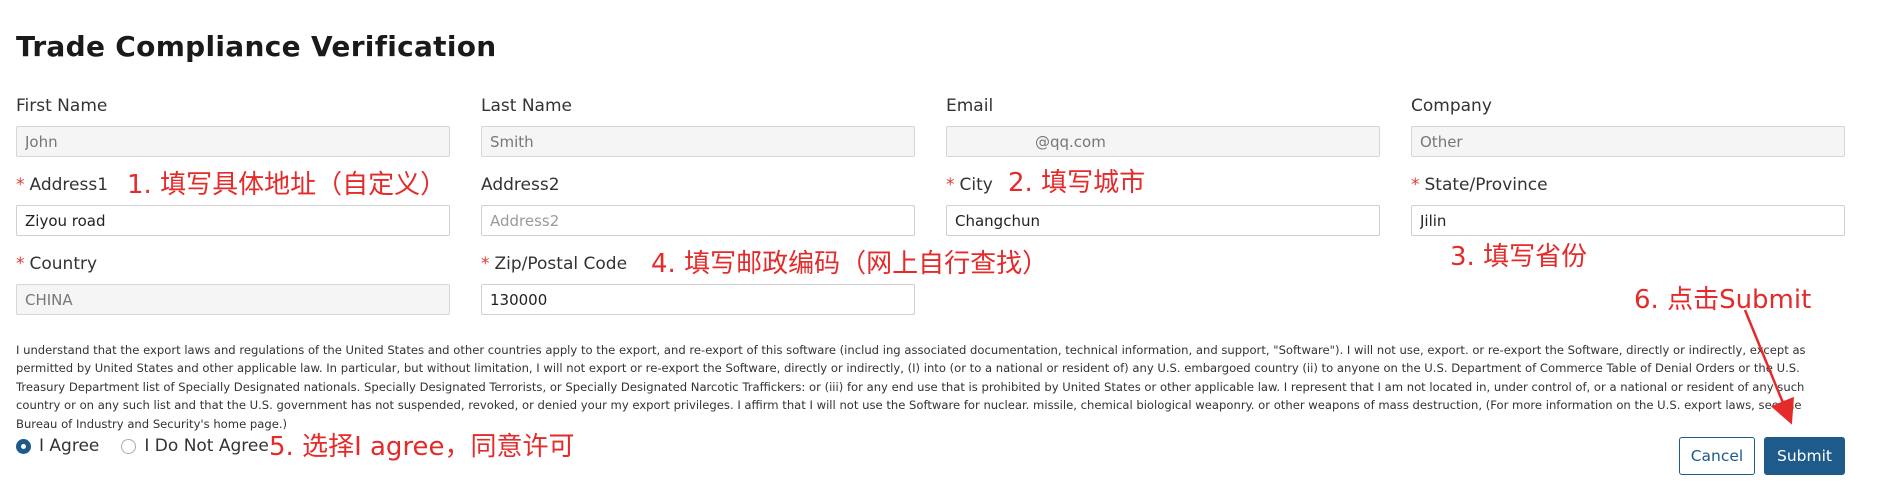 The width and height of the screenshot is (1882, 497). I want to click on scrollbar-track, so click(1873, 248).